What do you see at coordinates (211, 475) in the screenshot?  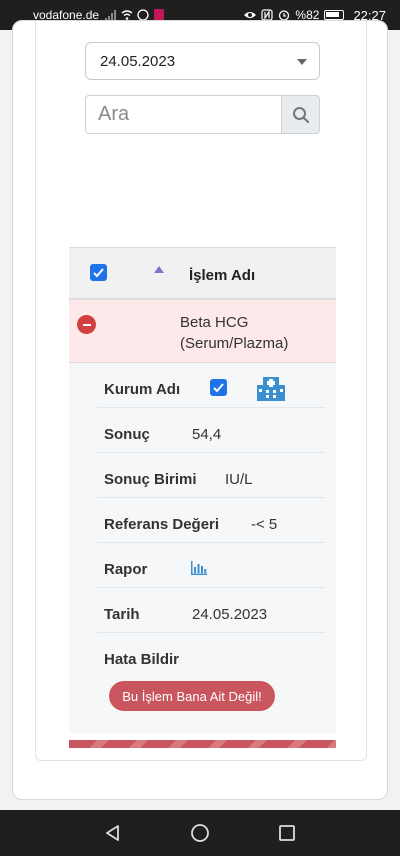 I see `detail-birim: Sonuç Birimi IU/L` at bounding box center [211, 475].